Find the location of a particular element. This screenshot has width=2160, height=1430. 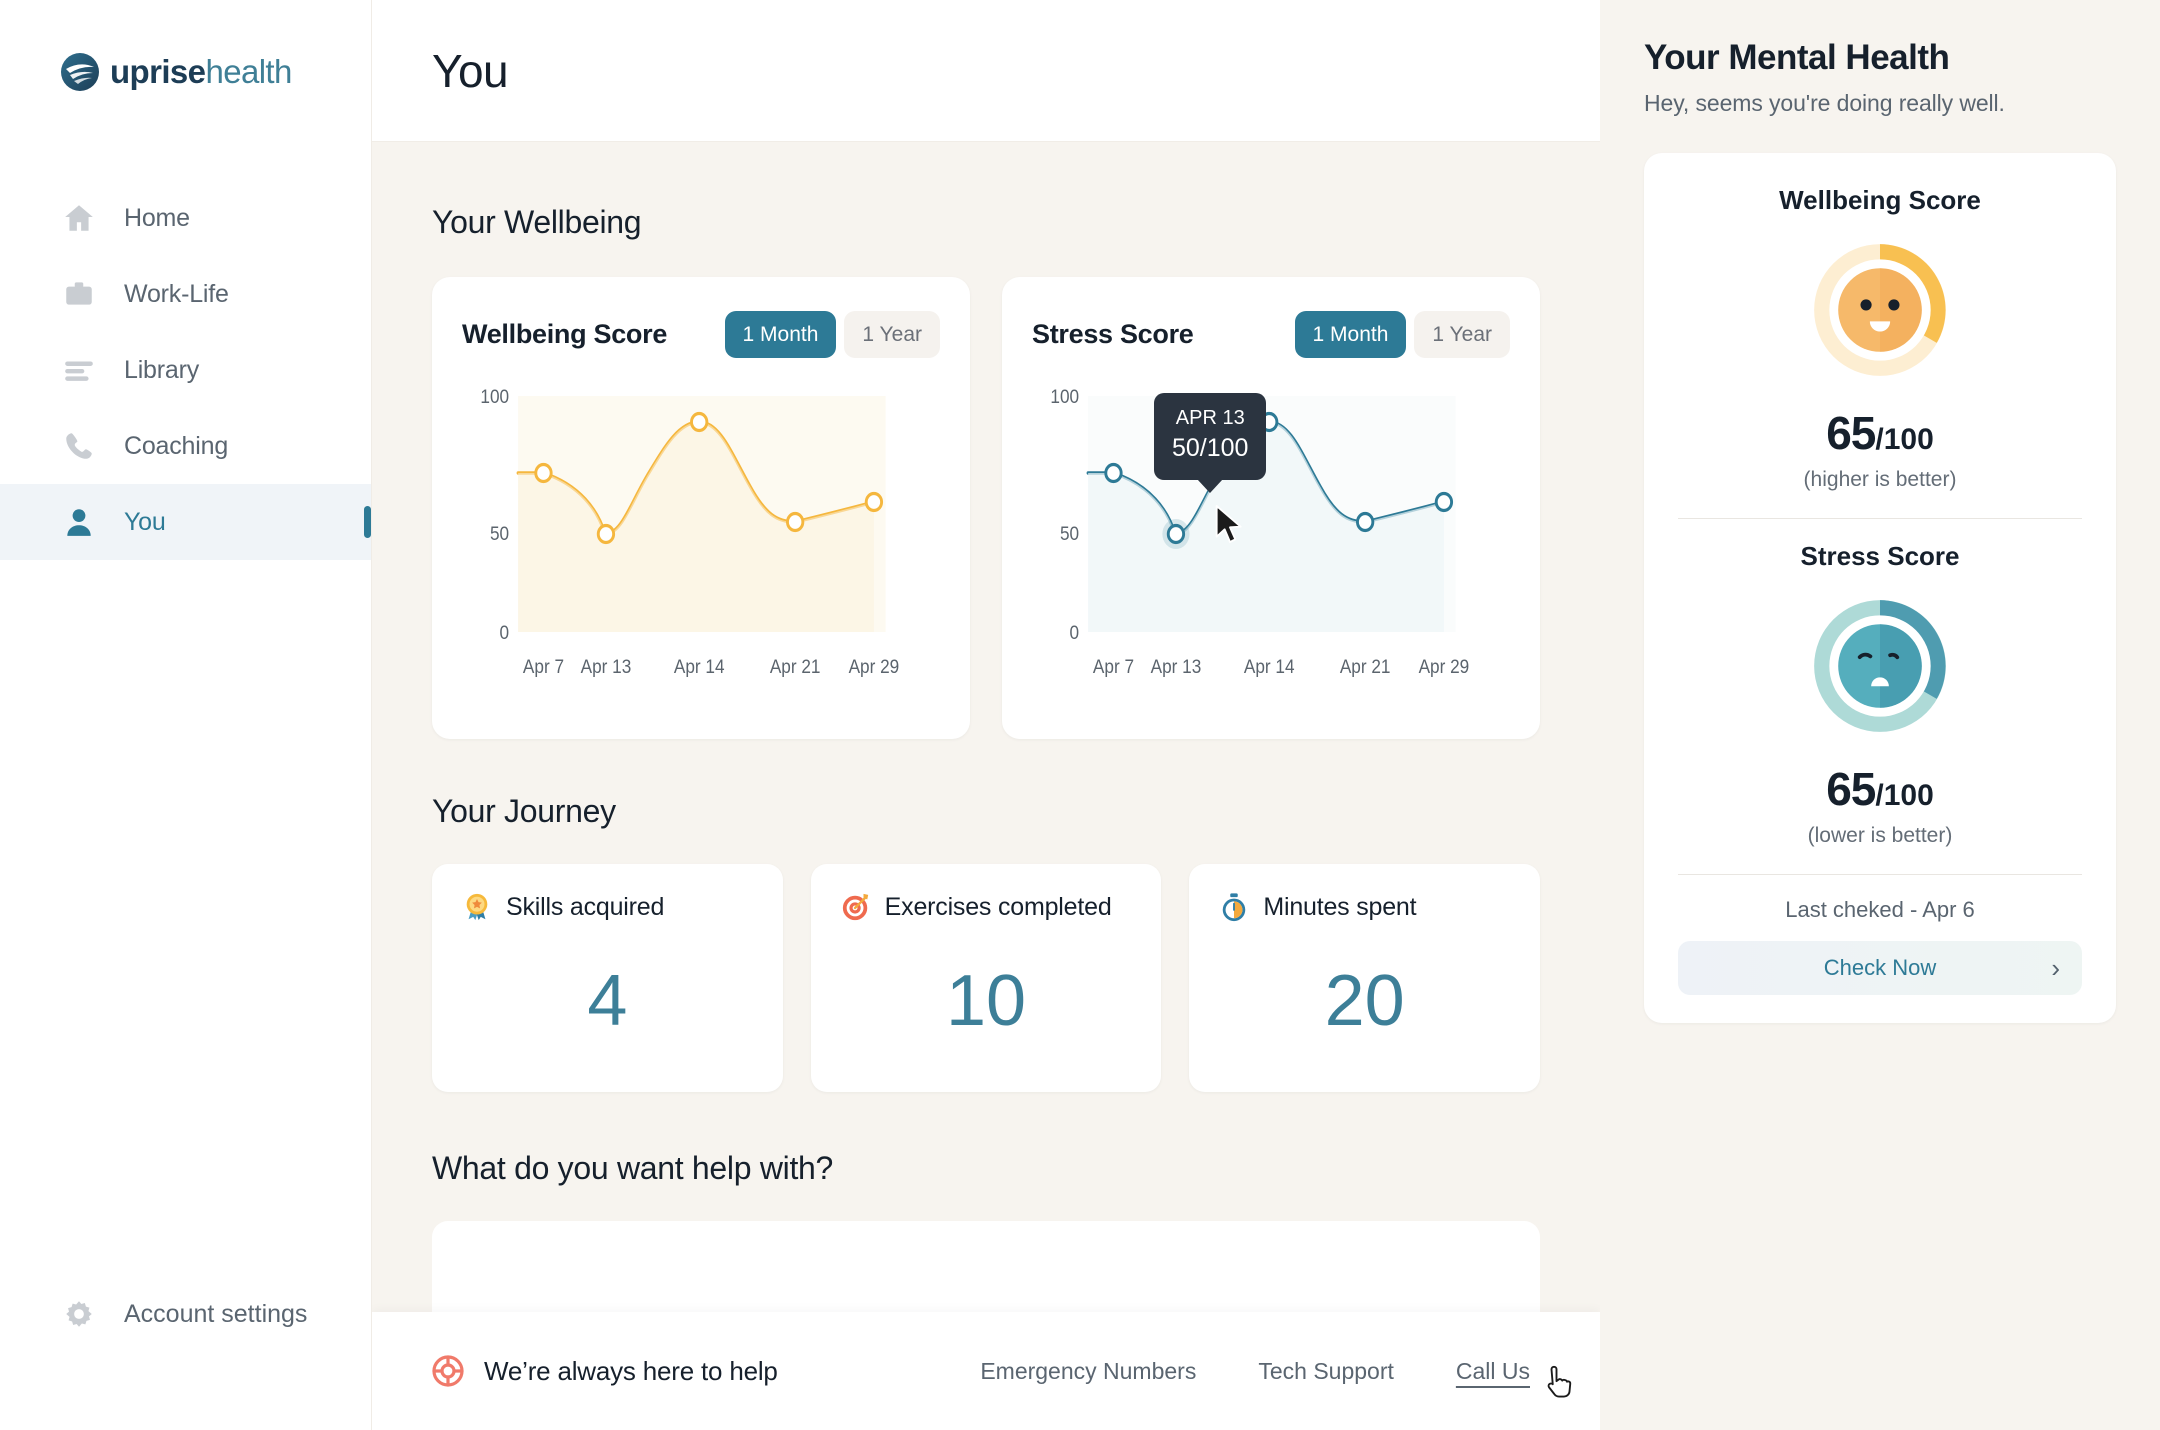

sidebar-item-you: You is located at coordinates (185, 522).